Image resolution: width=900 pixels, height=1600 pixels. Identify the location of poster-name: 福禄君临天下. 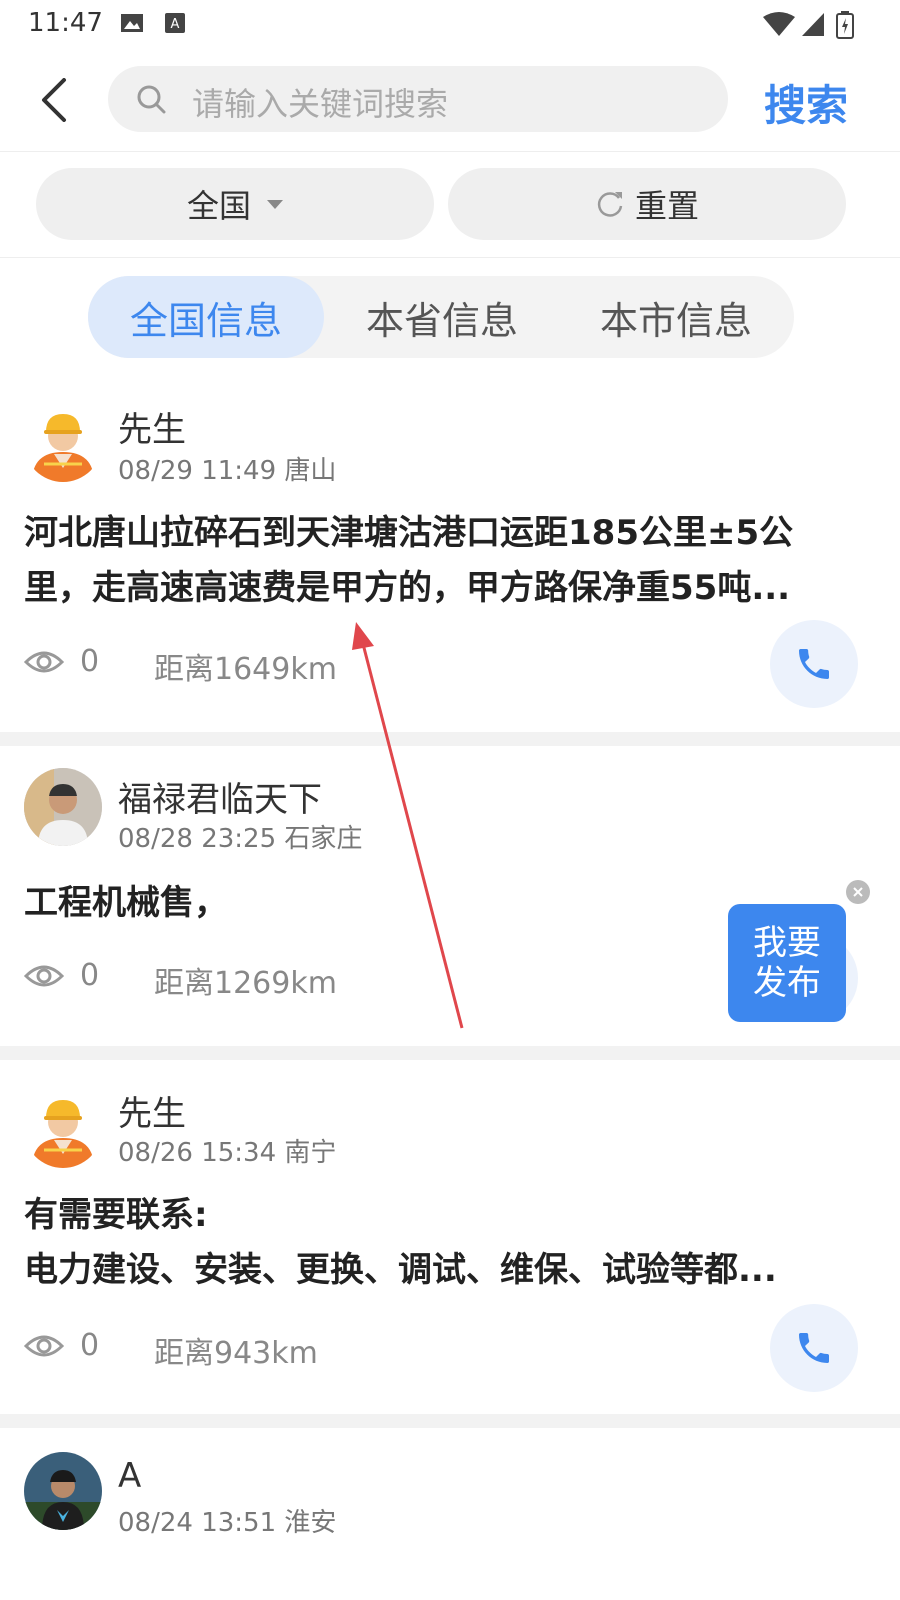
(220, 800).